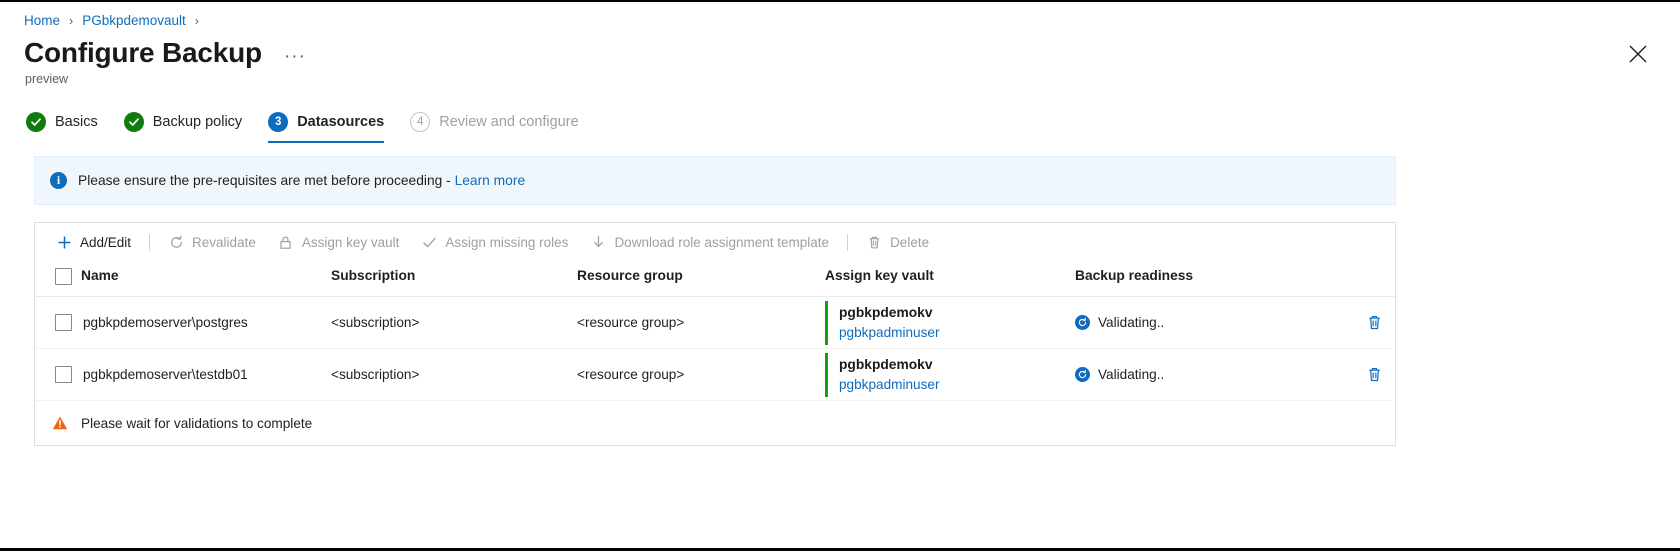 The image size is (1680, 551). I want to click on assign-key-vault-label: Assign key vault, so click(350, 242).